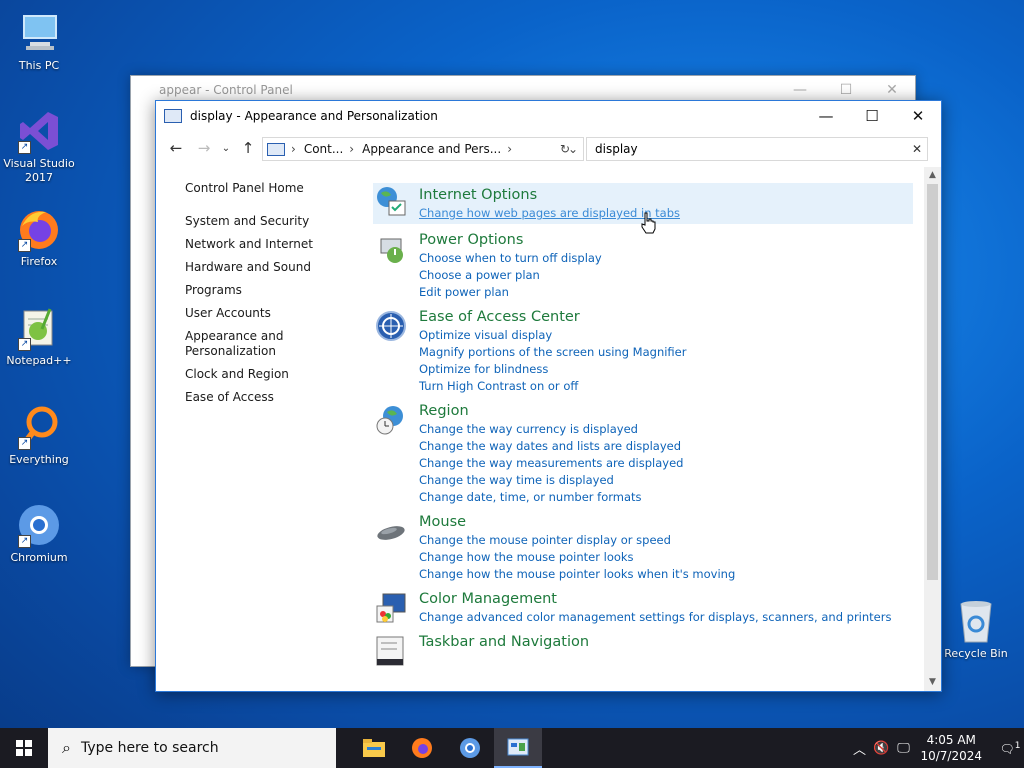 The height and width of the screenshot is (768, 1024). I want to click on desktop-icon-everything: ↗ Everything, so click(39, 435).